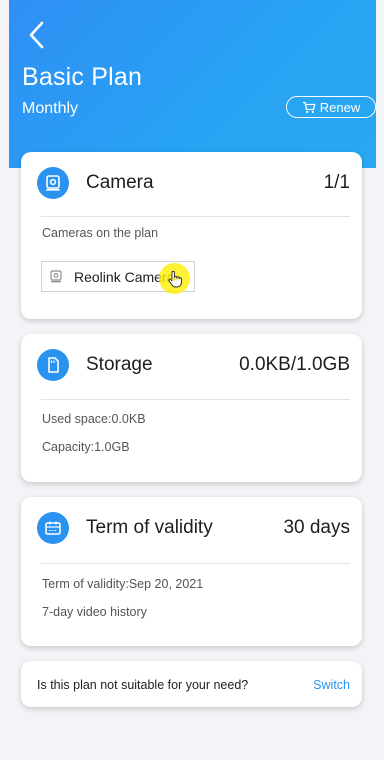 Image resolution: width=384 pixels, height=760 pixels. I want to click on switch-plan-question: Is this plan not suitable for your need?, so click(143, 685).